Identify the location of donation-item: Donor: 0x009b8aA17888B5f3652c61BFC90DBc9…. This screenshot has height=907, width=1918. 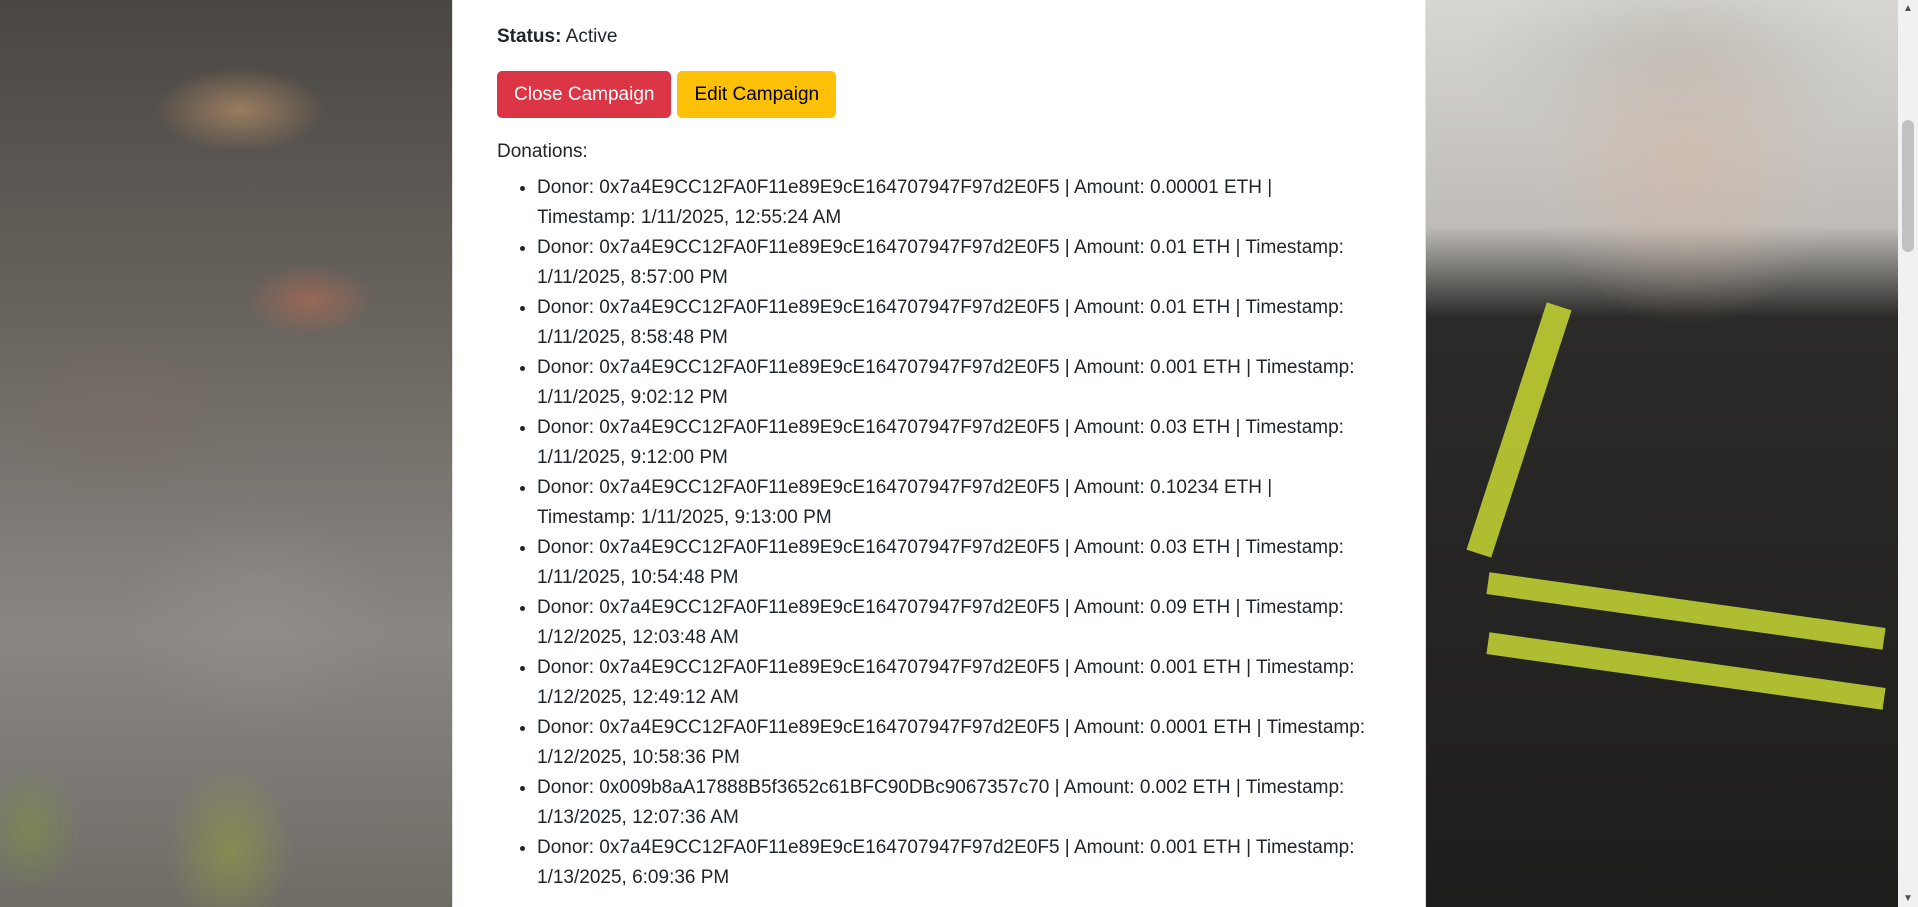
(952, 803).